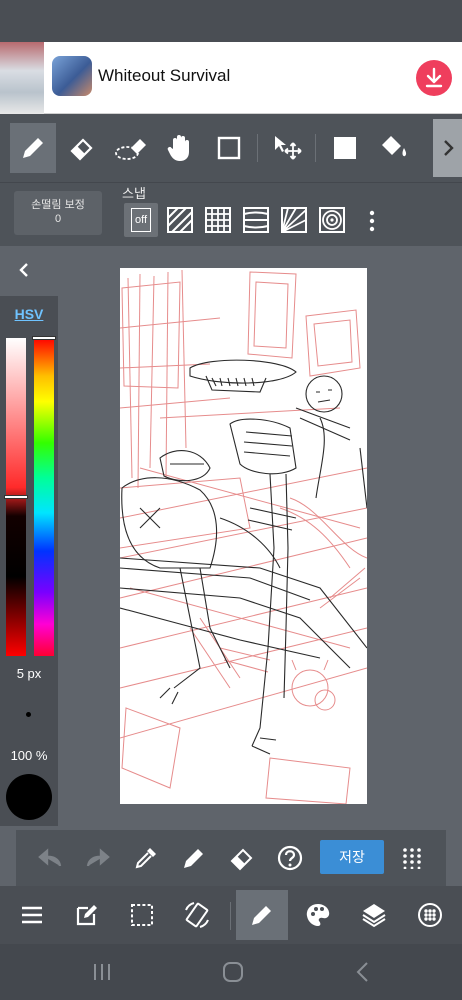 This screenshot has width=462, height=1000. I want to click on filled-square-icon, so click(345, 148).